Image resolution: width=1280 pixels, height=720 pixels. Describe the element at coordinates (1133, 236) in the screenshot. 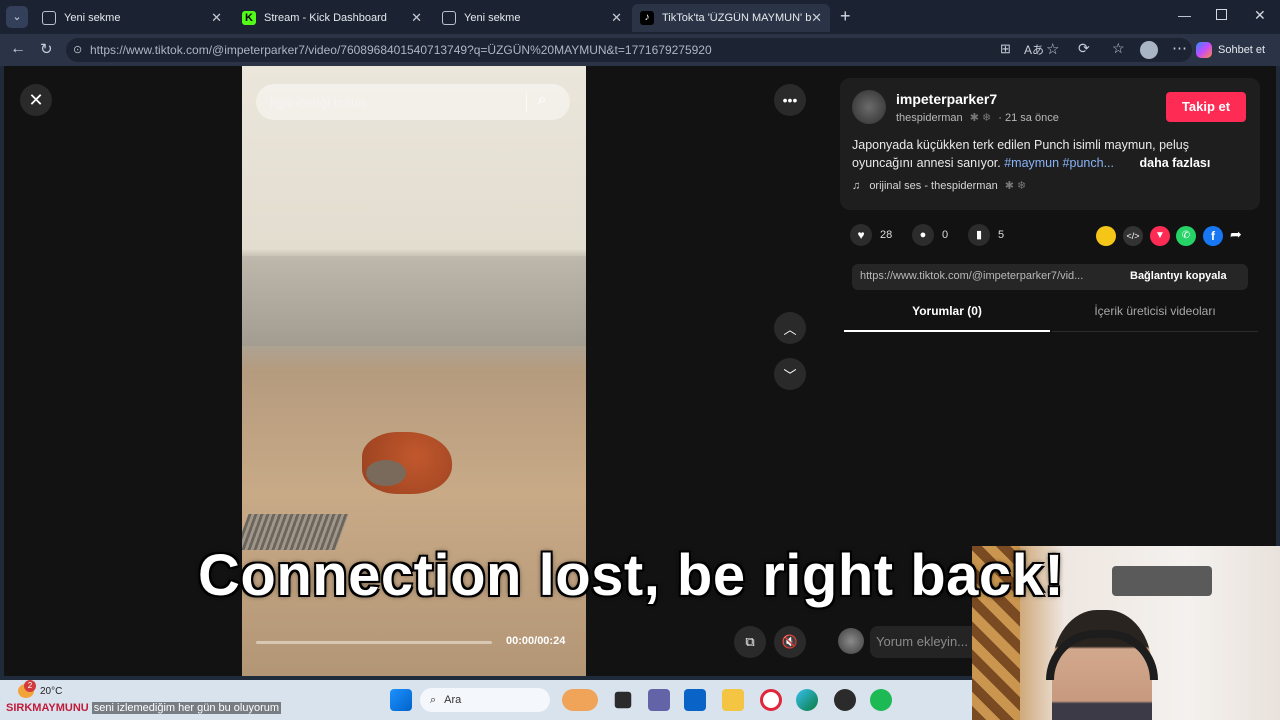

I see `embed-icon: </>` at that location.